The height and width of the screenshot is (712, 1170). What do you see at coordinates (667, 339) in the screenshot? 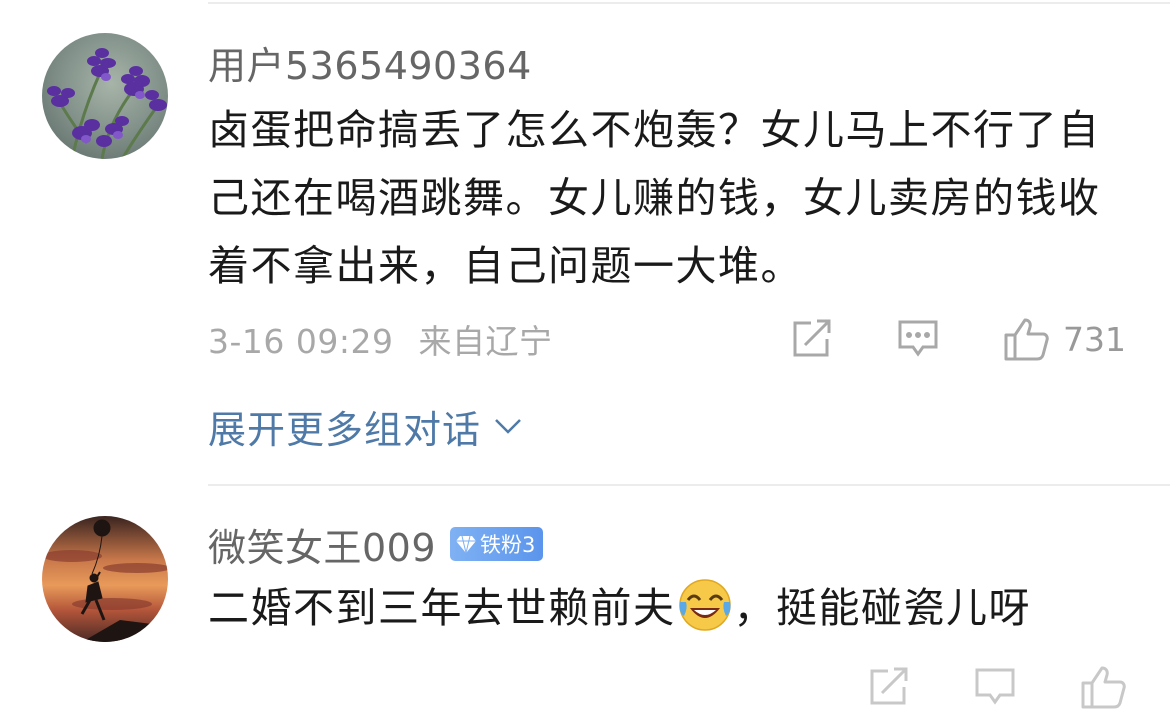
I see `comment-meta: 3-16 09:29 来自辽宁 731` at bounding box center [667, 339].